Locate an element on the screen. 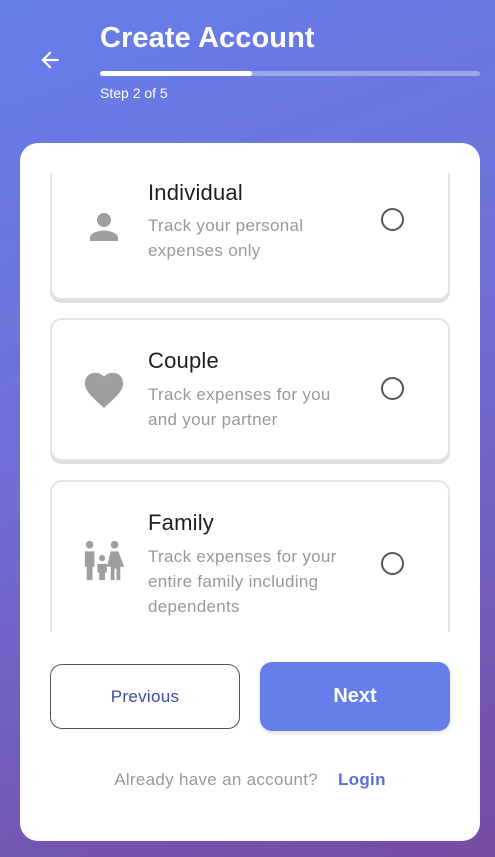 The image size is (495, 857). option-title: Couple is located at coordinates (183, 360).